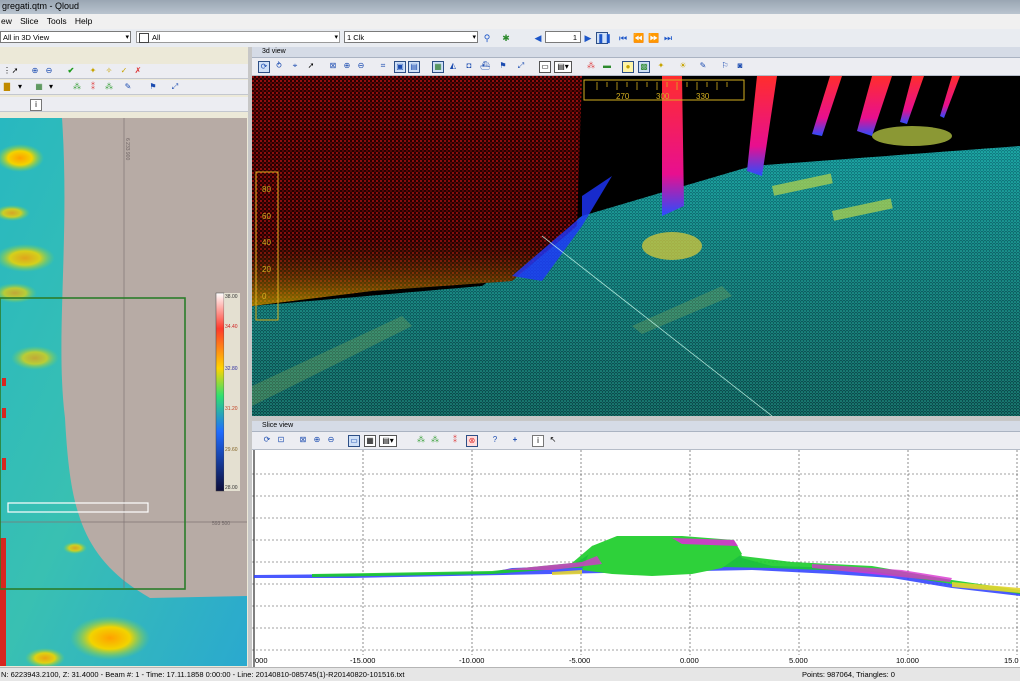 This screenshot has width=1020, height=681. Describe the element at coordinates (39, 87) in the screenshot. I see `layers-icon: ▦` at that location.